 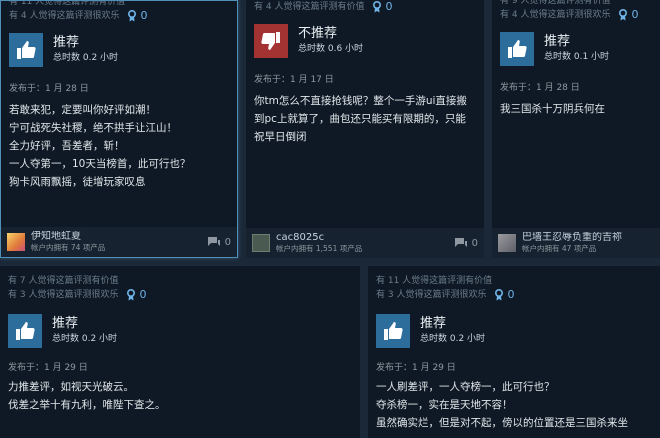 What do you see at coordinates (444, 405) in the screenshot?
I see `review-line: 夺杀榜一，实在是天地不容！` at bounding box center [444, 405].